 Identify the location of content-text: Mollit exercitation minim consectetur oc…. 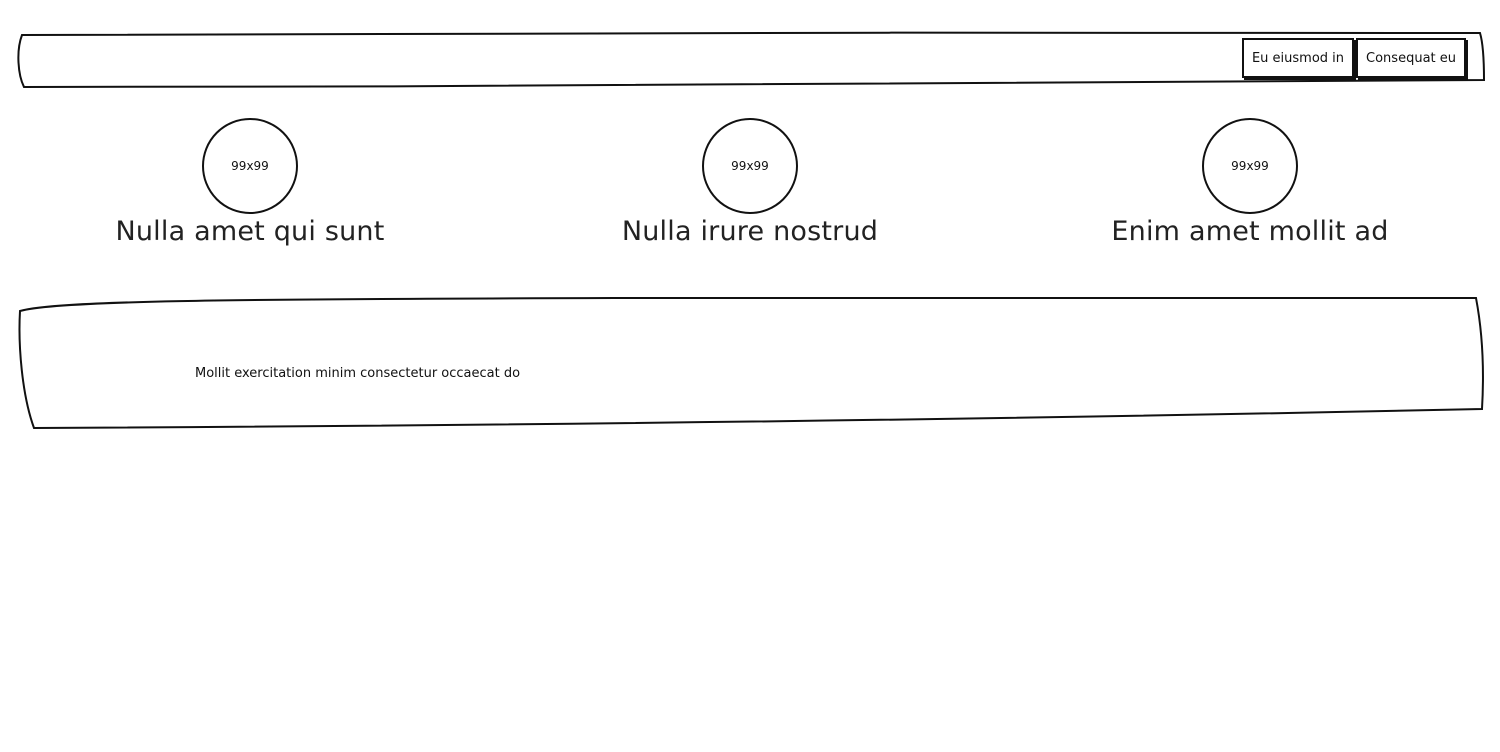
(358, 373).